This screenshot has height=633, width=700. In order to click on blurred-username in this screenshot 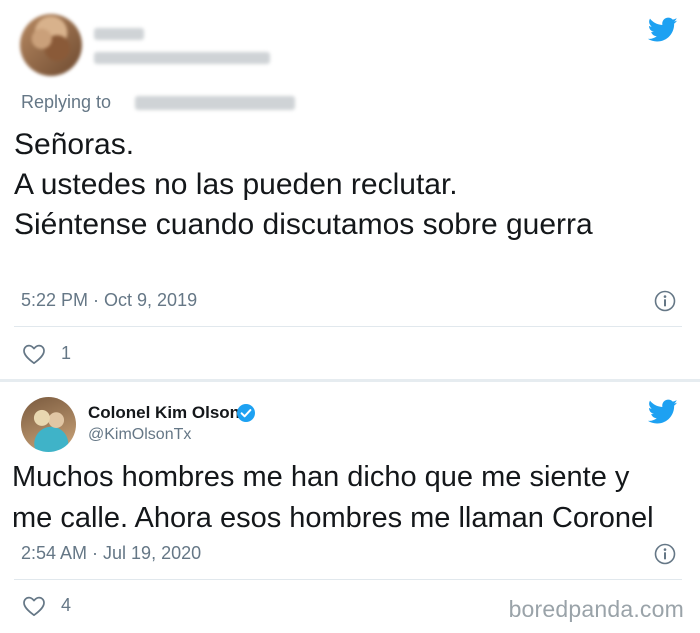, I will do `click(119, 34)`.